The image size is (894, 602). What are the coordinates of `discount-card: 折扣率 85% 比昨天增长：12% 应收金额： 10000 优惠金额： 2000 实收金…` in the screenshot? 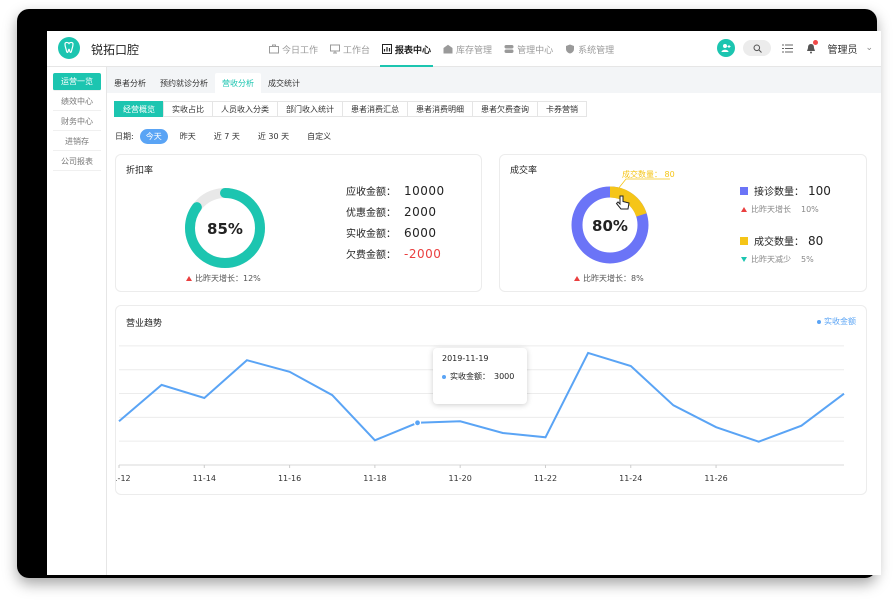 It's located at (298, 223).